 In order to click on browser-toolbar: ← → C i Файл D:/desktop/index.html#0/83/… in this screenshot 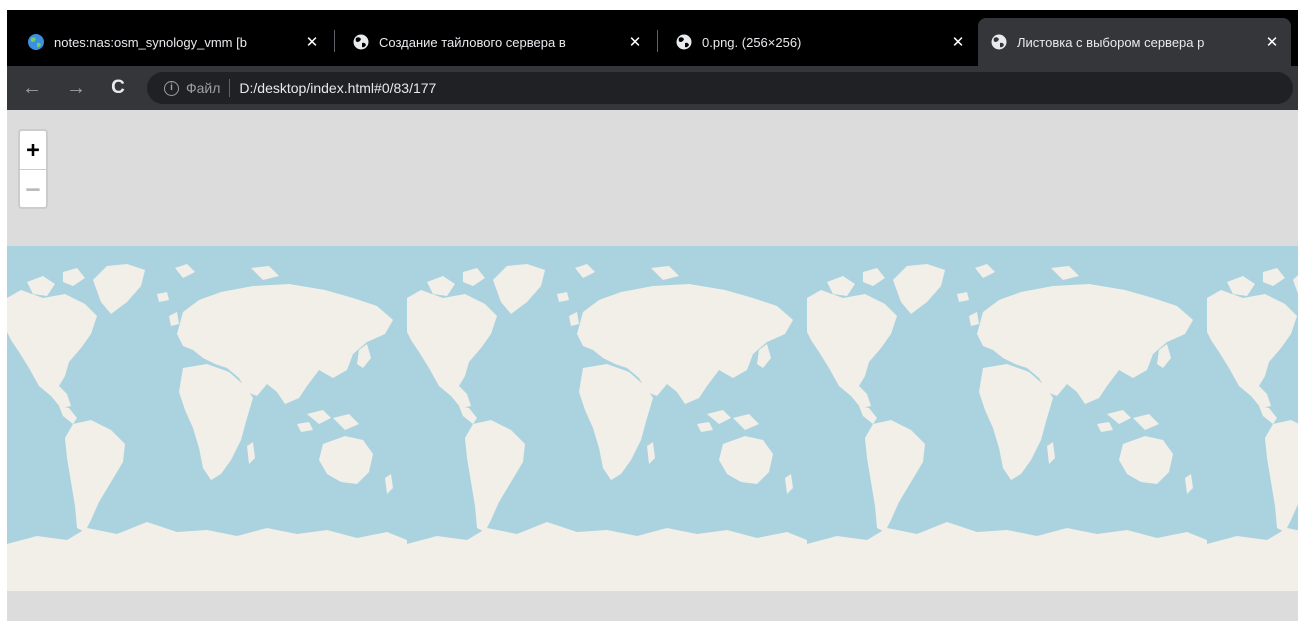, I will do `click(652, 88)`.